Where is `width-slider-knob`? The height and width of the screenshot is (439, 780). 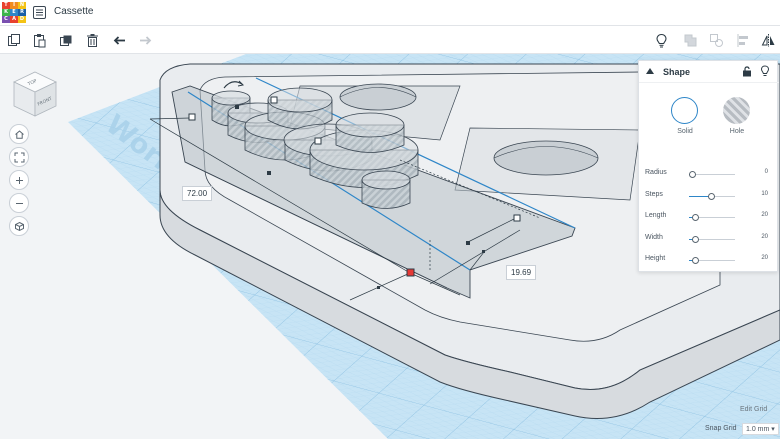 width-slider-knob is located at coordinates (695, 239).